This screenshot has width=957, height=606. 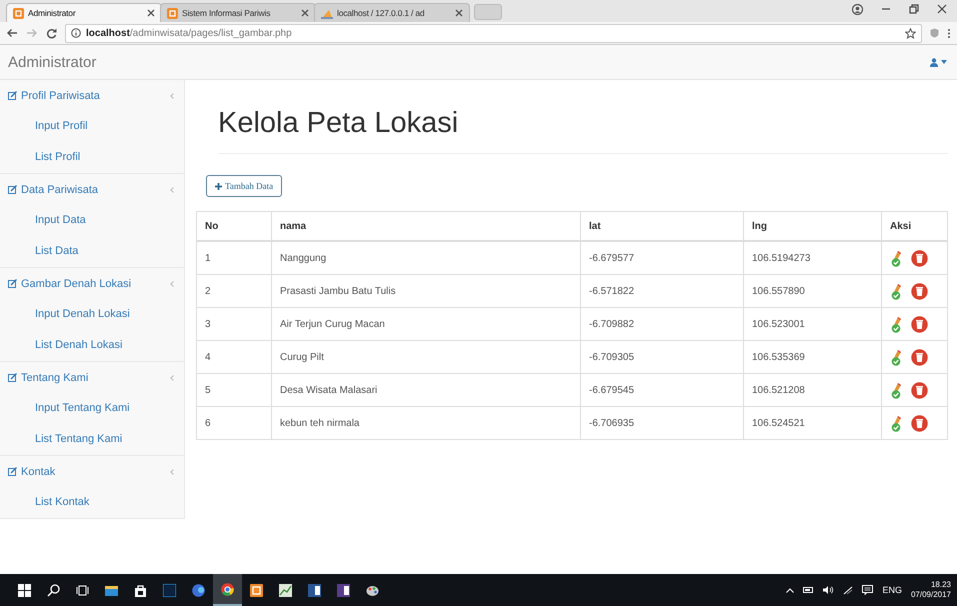 I want to click on table-cell: 106.521208, so click(x=813, y=390).